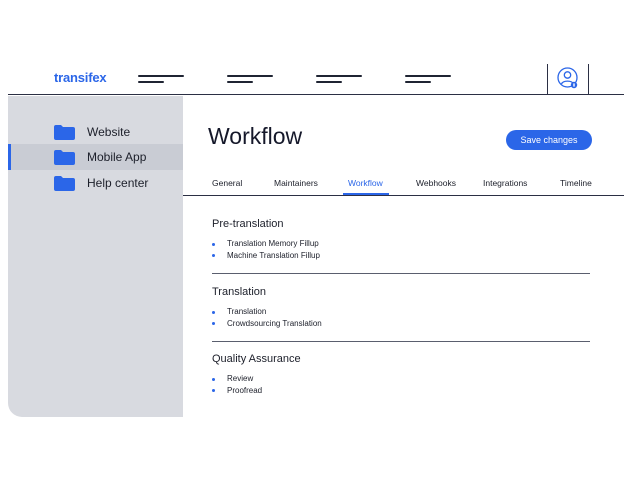 The height and width of the screenshot is (480, 632). What do you see at coordinates (245, 390) in the screenshot?
I see `list-item-label: Proofread` at bounding box center [245, 390].